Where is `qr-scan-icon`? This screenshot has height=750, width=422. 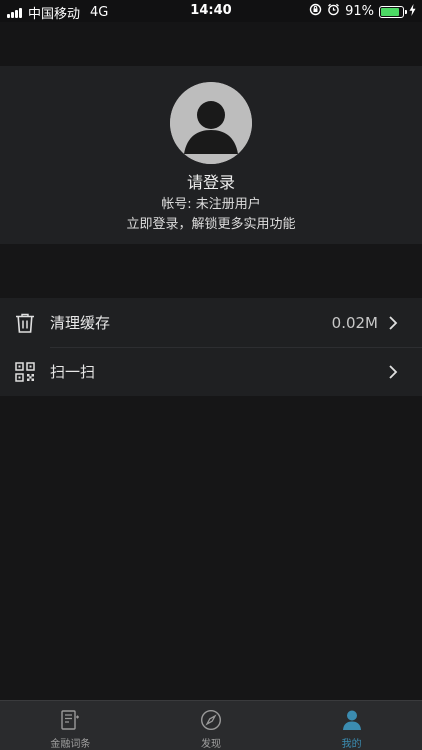 qr-scan-icon is located at coordinates (25, 371).